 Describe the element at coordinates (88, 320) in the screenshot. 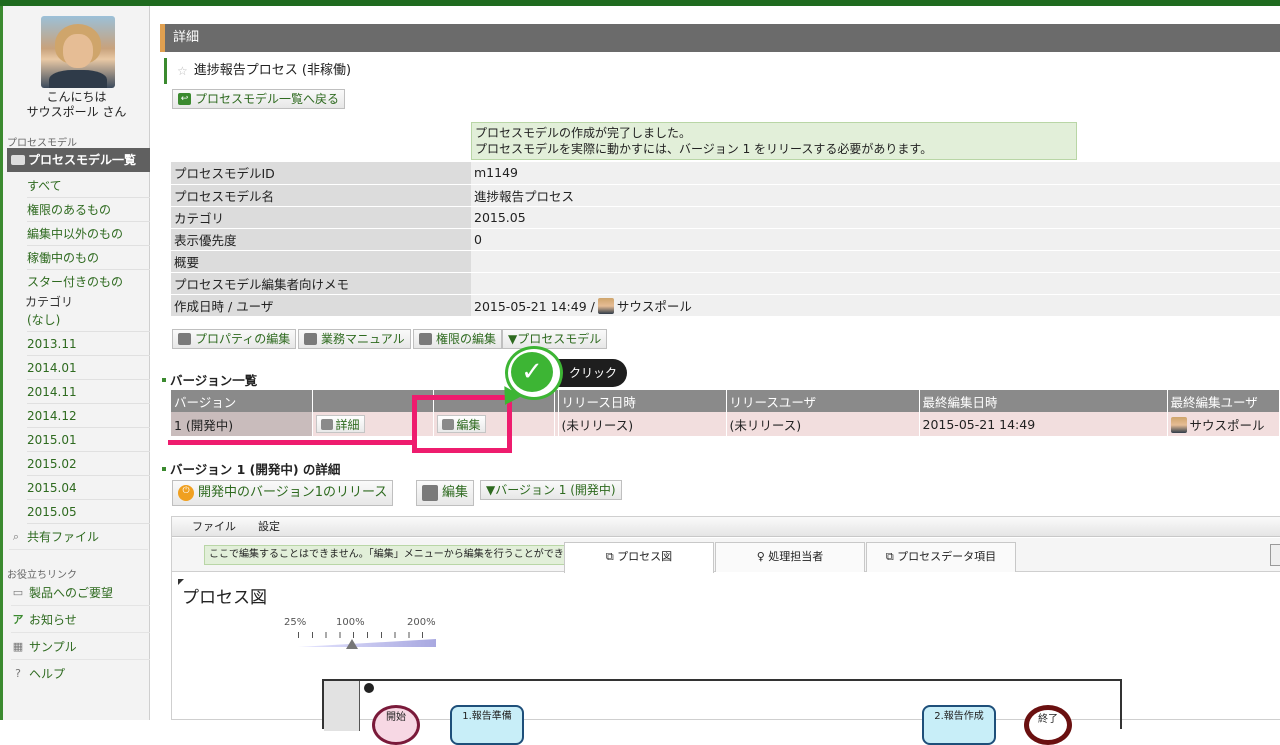

I see `category-none: (なし)` at that location.